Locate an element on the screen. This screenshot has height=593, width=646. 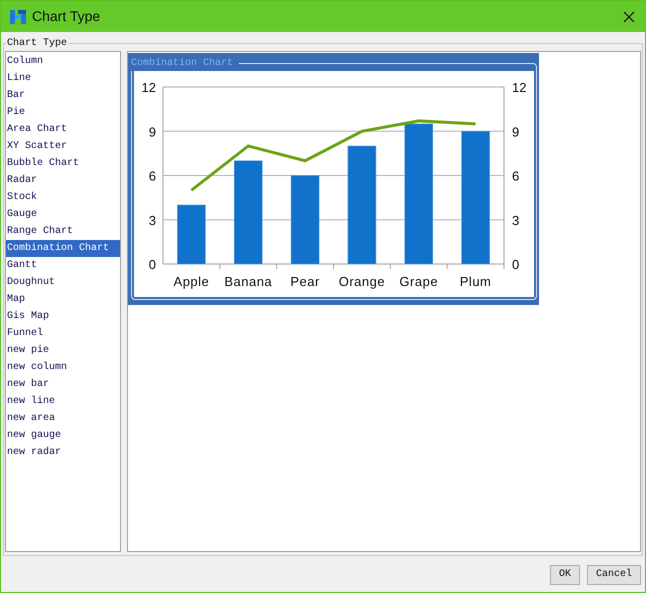
chart-type-item: new column is located at coordinates (63, 367).